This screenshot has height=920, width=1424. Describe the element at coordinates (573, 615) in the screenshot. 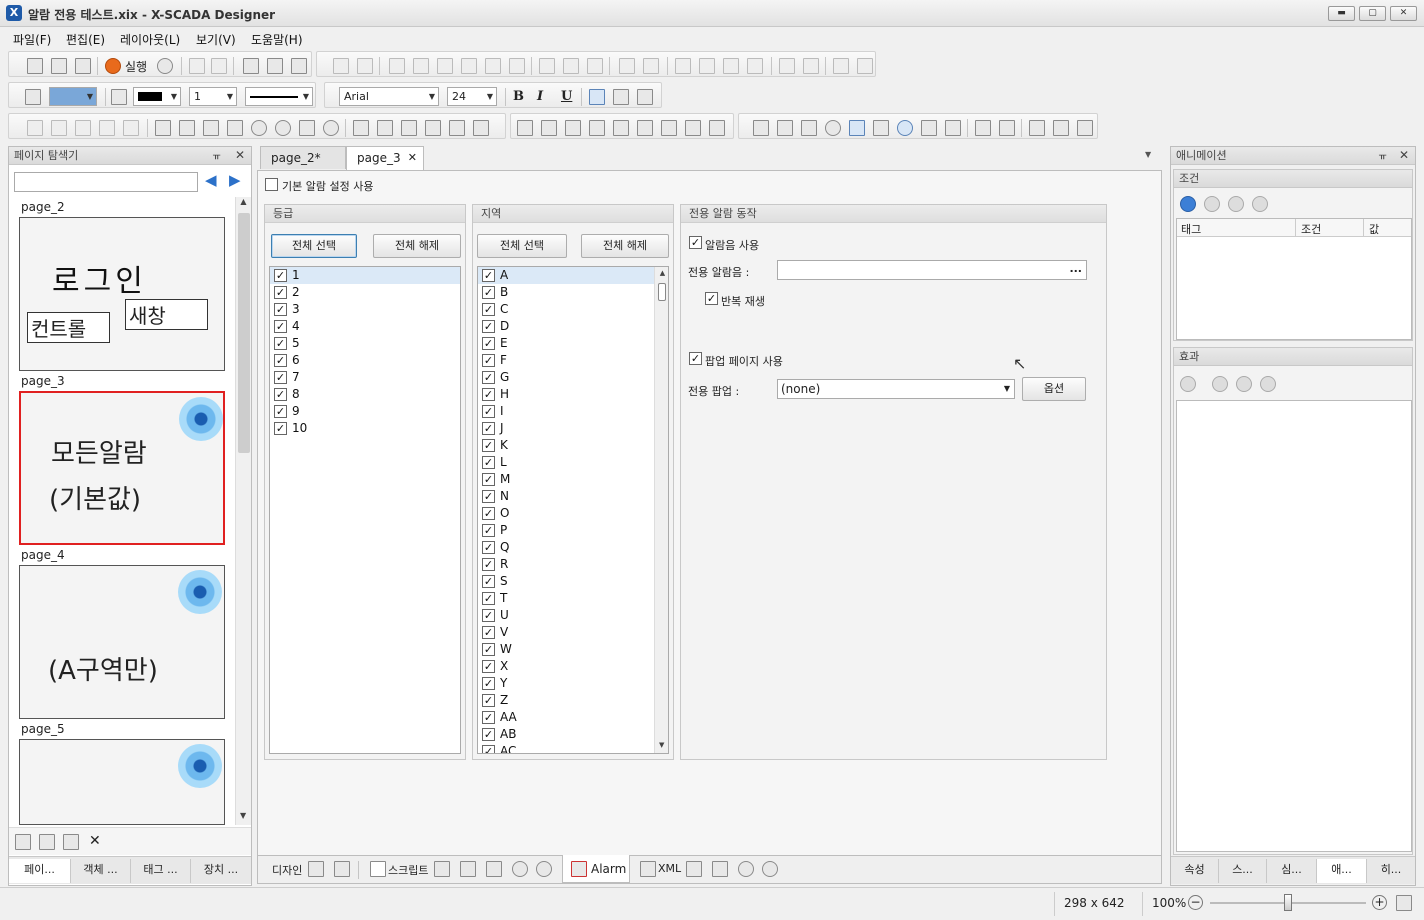

I see `list-item: ✓ U` at that location.